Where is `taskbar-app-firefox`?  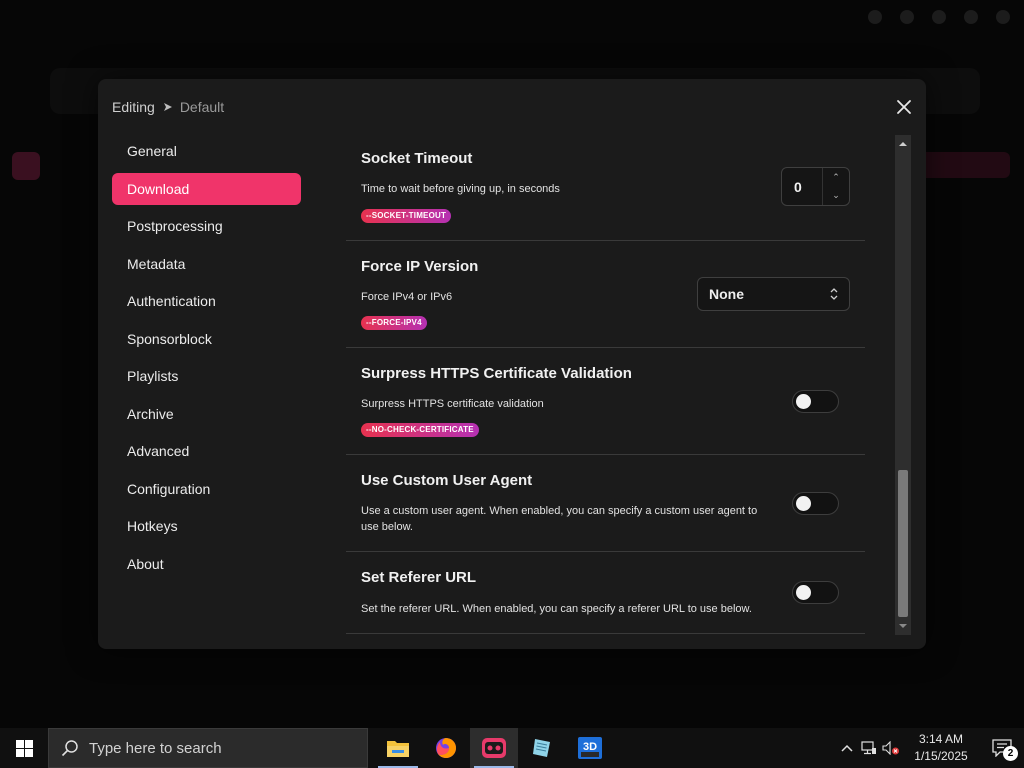 taskbar-app-firefox is located at coordinates (446, 748).